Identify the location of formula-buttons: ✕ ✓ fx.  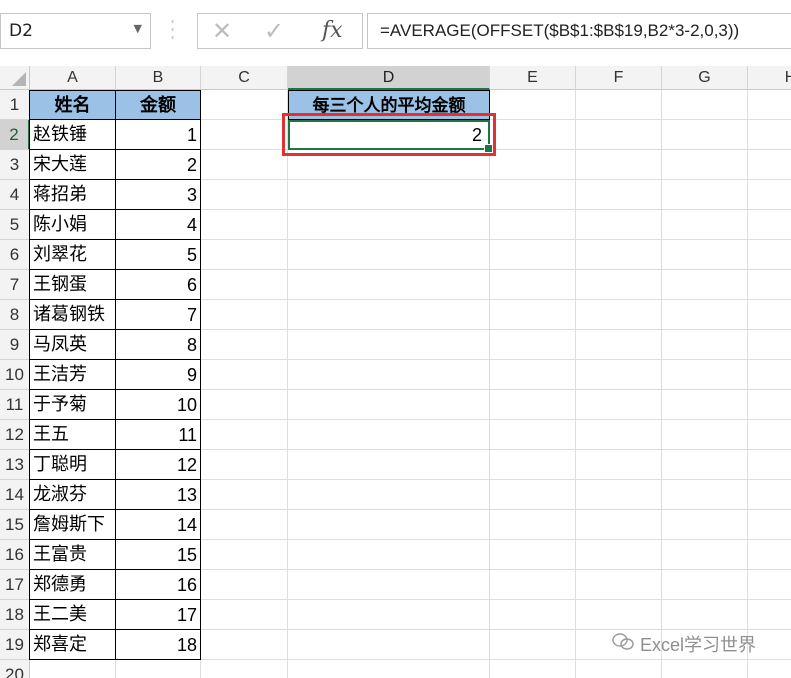
(280, 31).